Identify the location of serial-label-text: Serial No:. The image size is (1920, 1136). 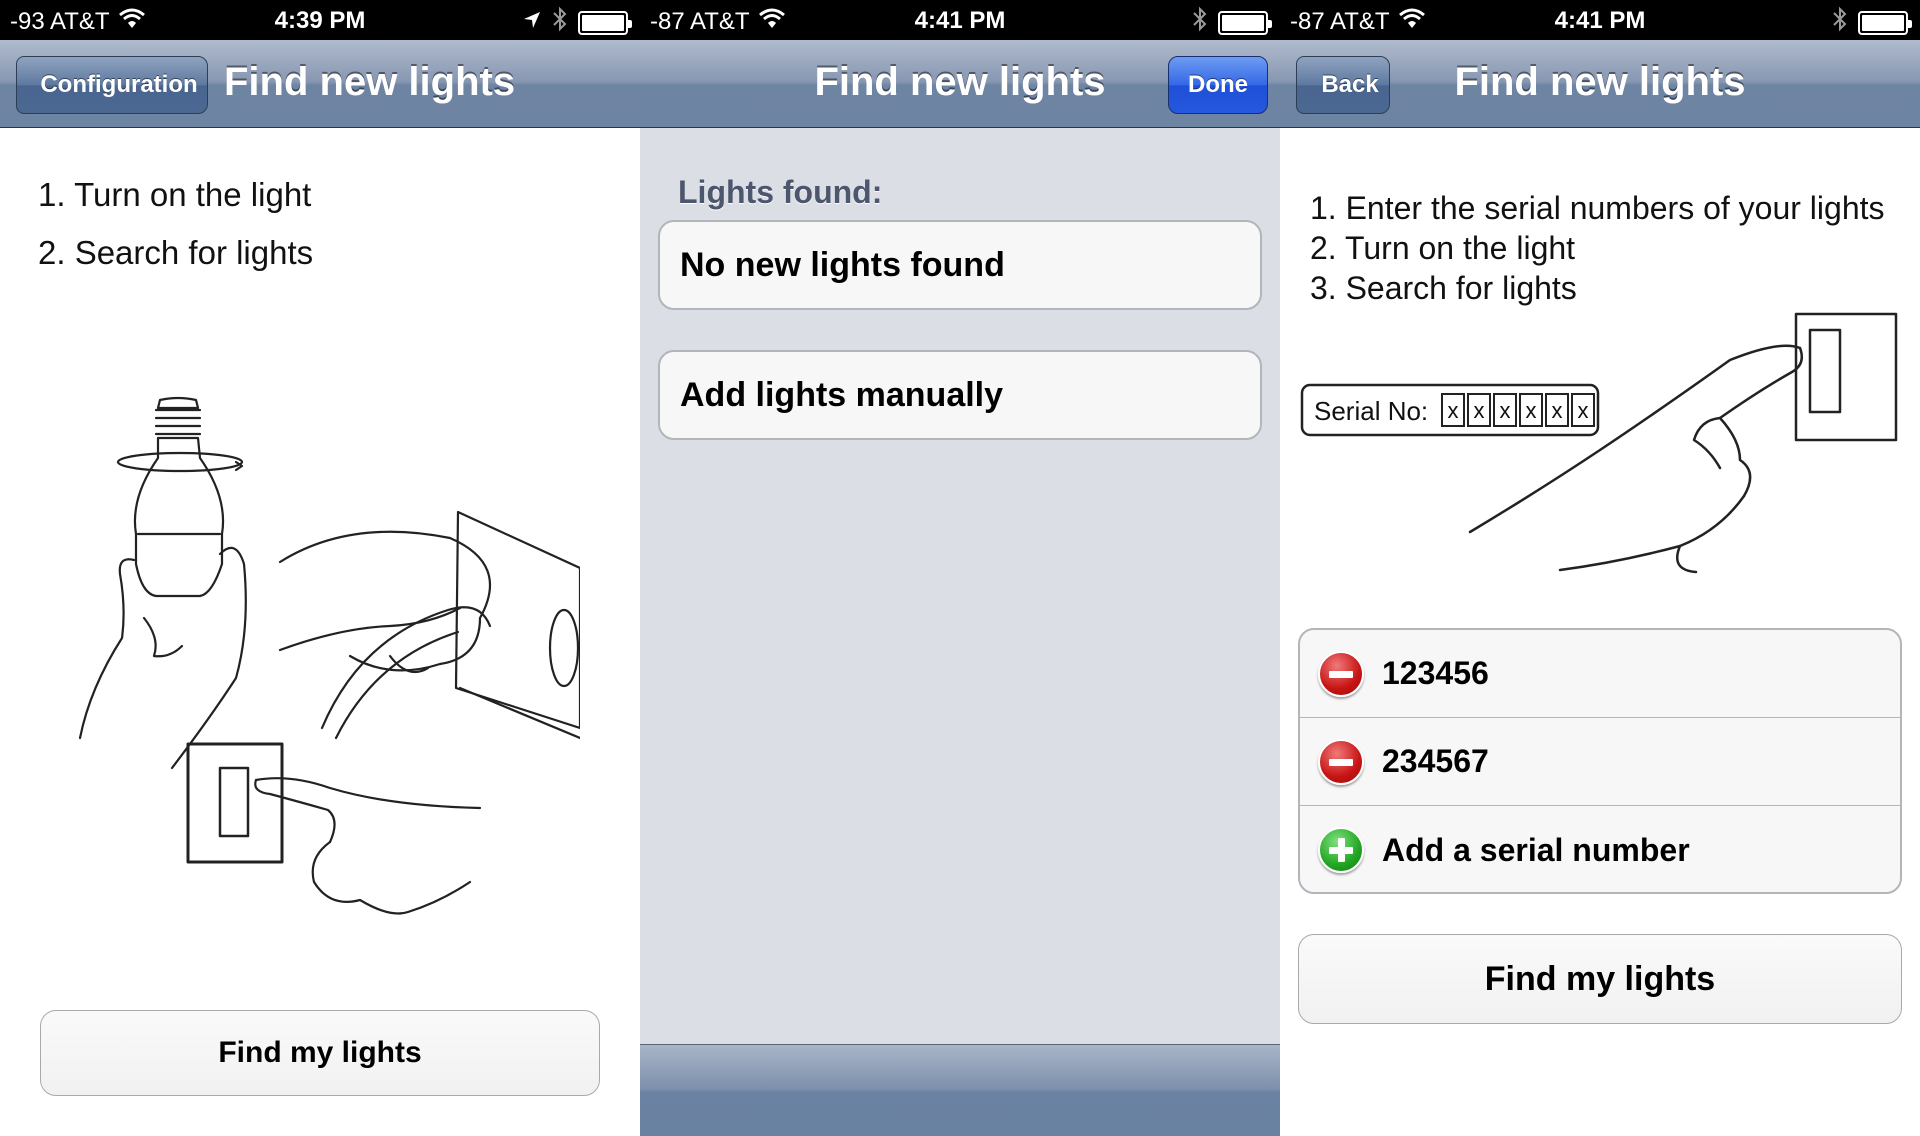
(1371, 411).